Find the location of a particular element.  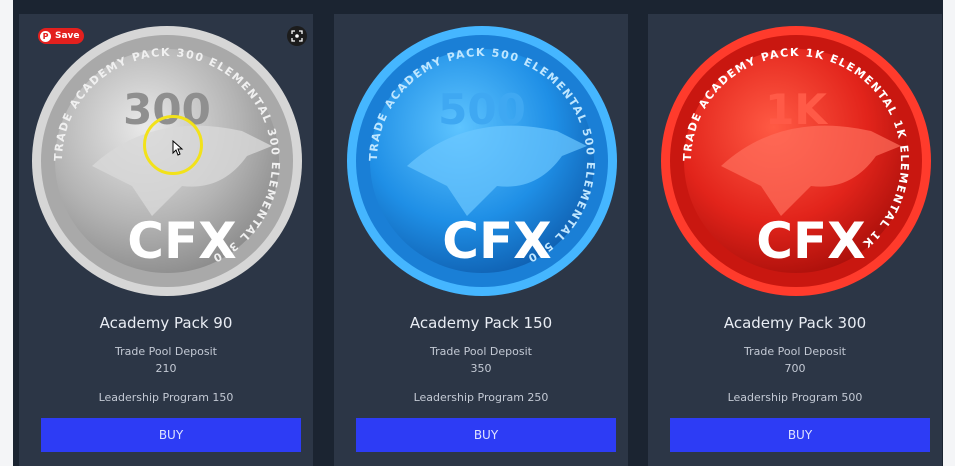

deposit-value: 210 is located at coordinates (166, 368).